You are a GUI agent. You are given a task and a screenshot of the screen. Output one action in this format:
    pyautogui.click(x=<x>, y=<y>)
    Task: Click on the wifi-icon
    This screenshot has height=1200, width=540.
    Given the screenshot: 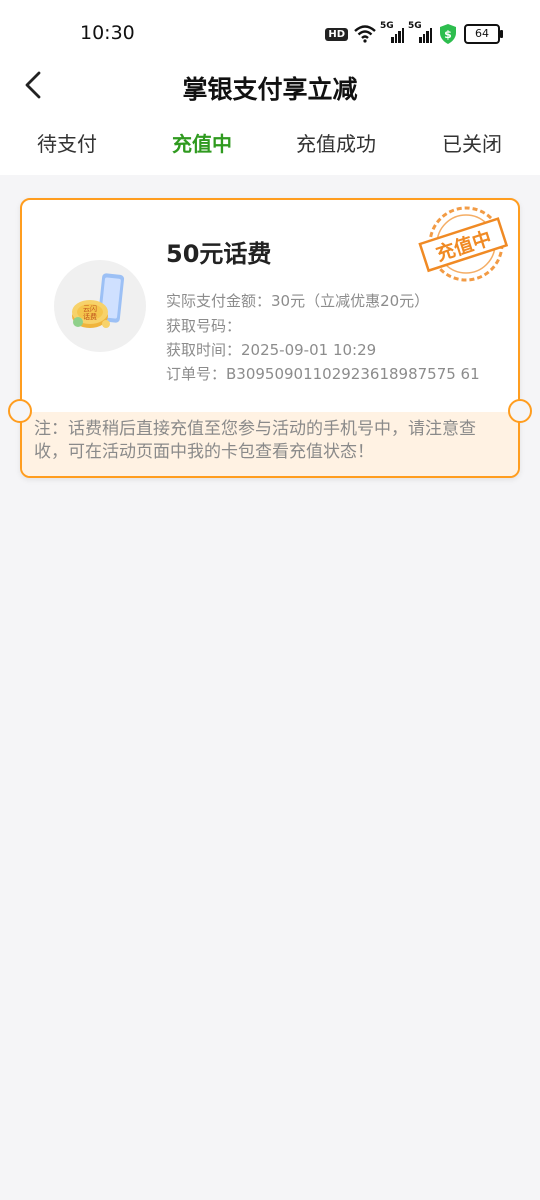 What is the action you would take?
    pyautogui.click(x=365, y=34)
    